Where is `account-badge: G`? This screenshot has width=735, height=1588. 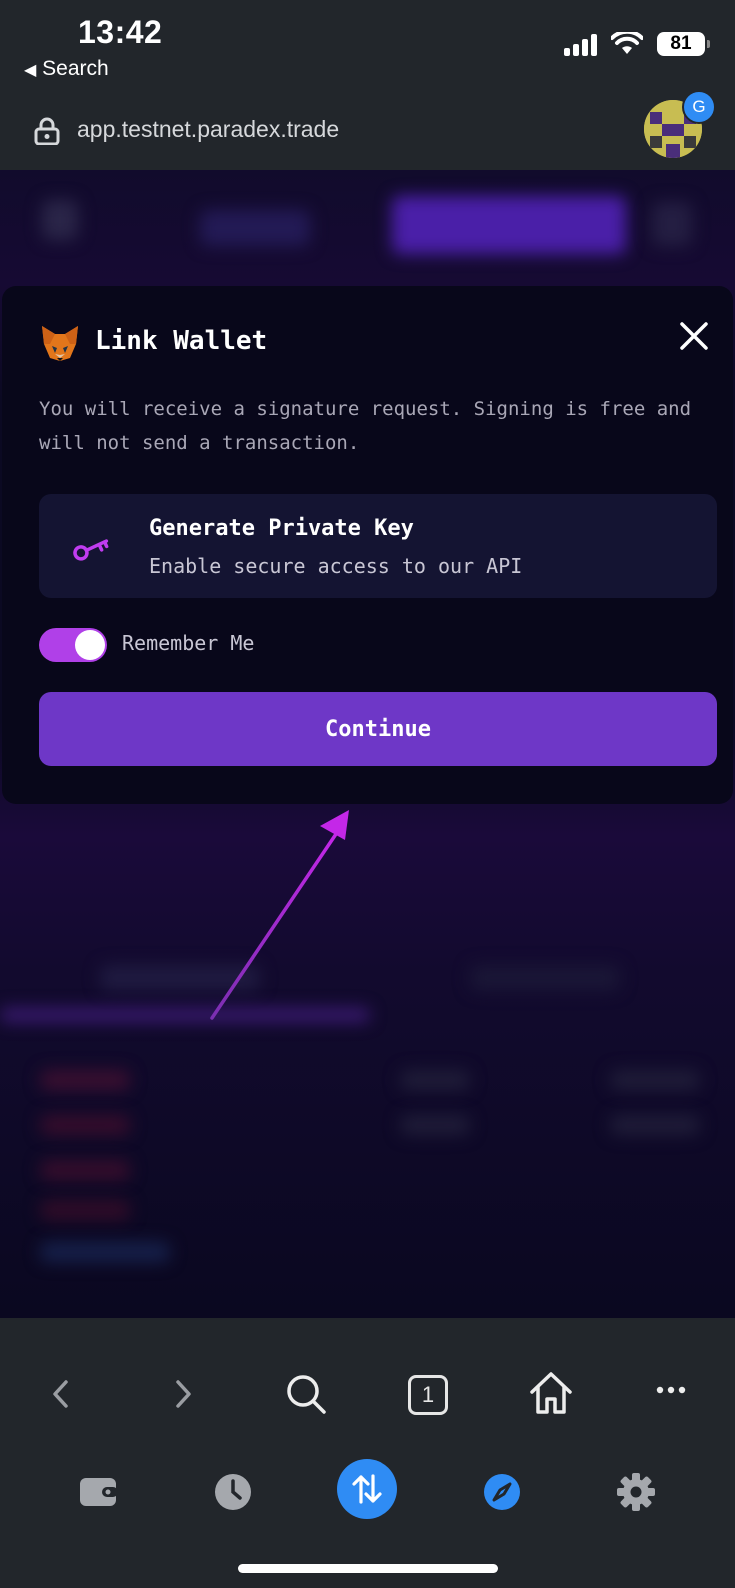 account-badge: G is located at coordinates (699, 107).